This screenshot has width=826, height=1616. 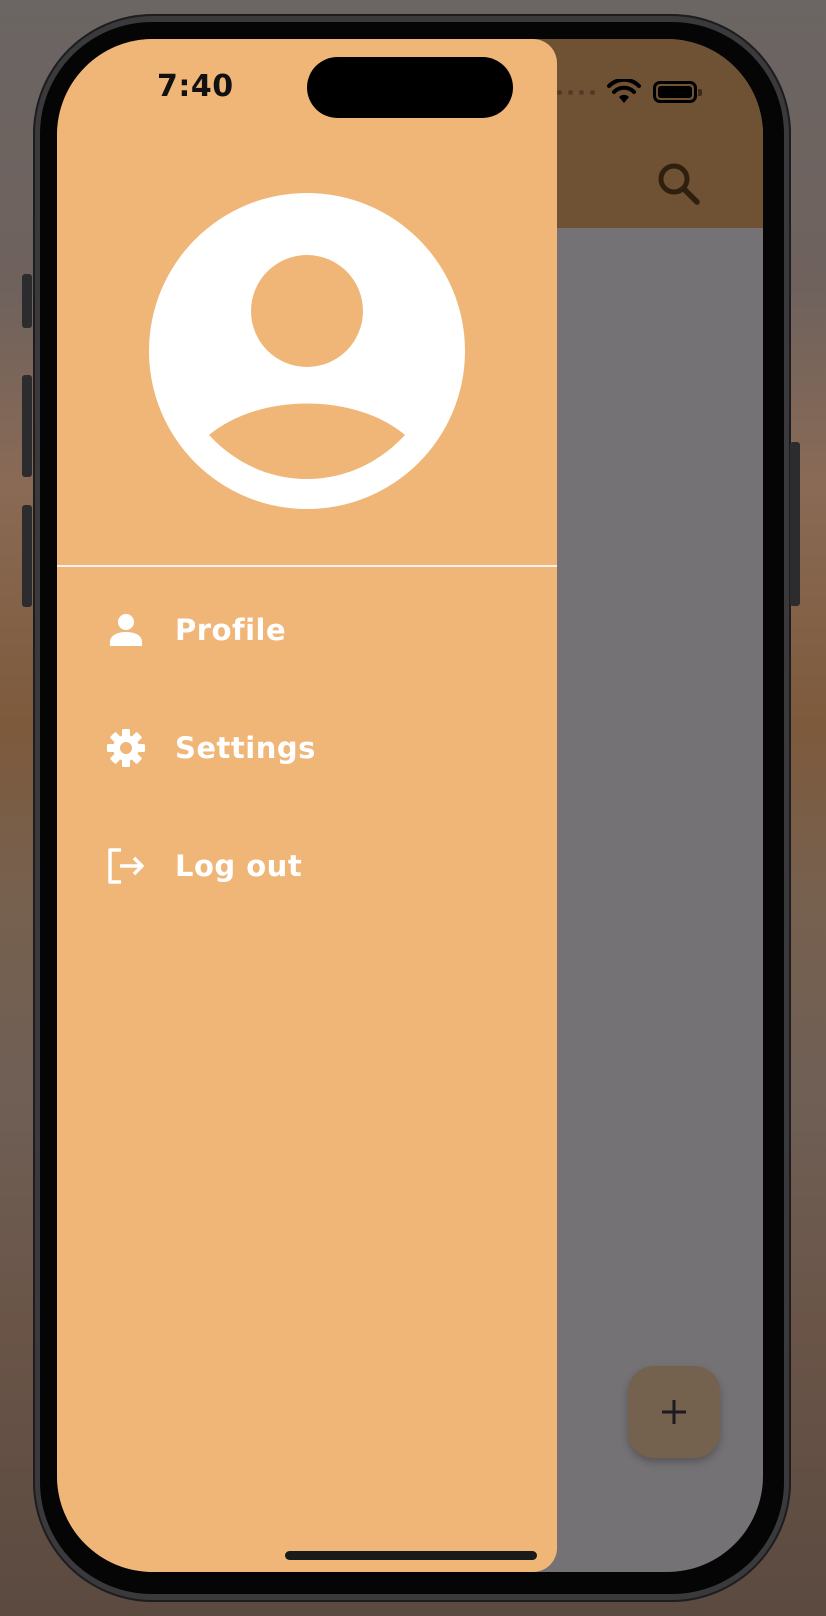 What do you see at coordinates (307, 866) in the screenshot?
I see `drawer-item-logout: Log out` at bounding box center [307, 866].